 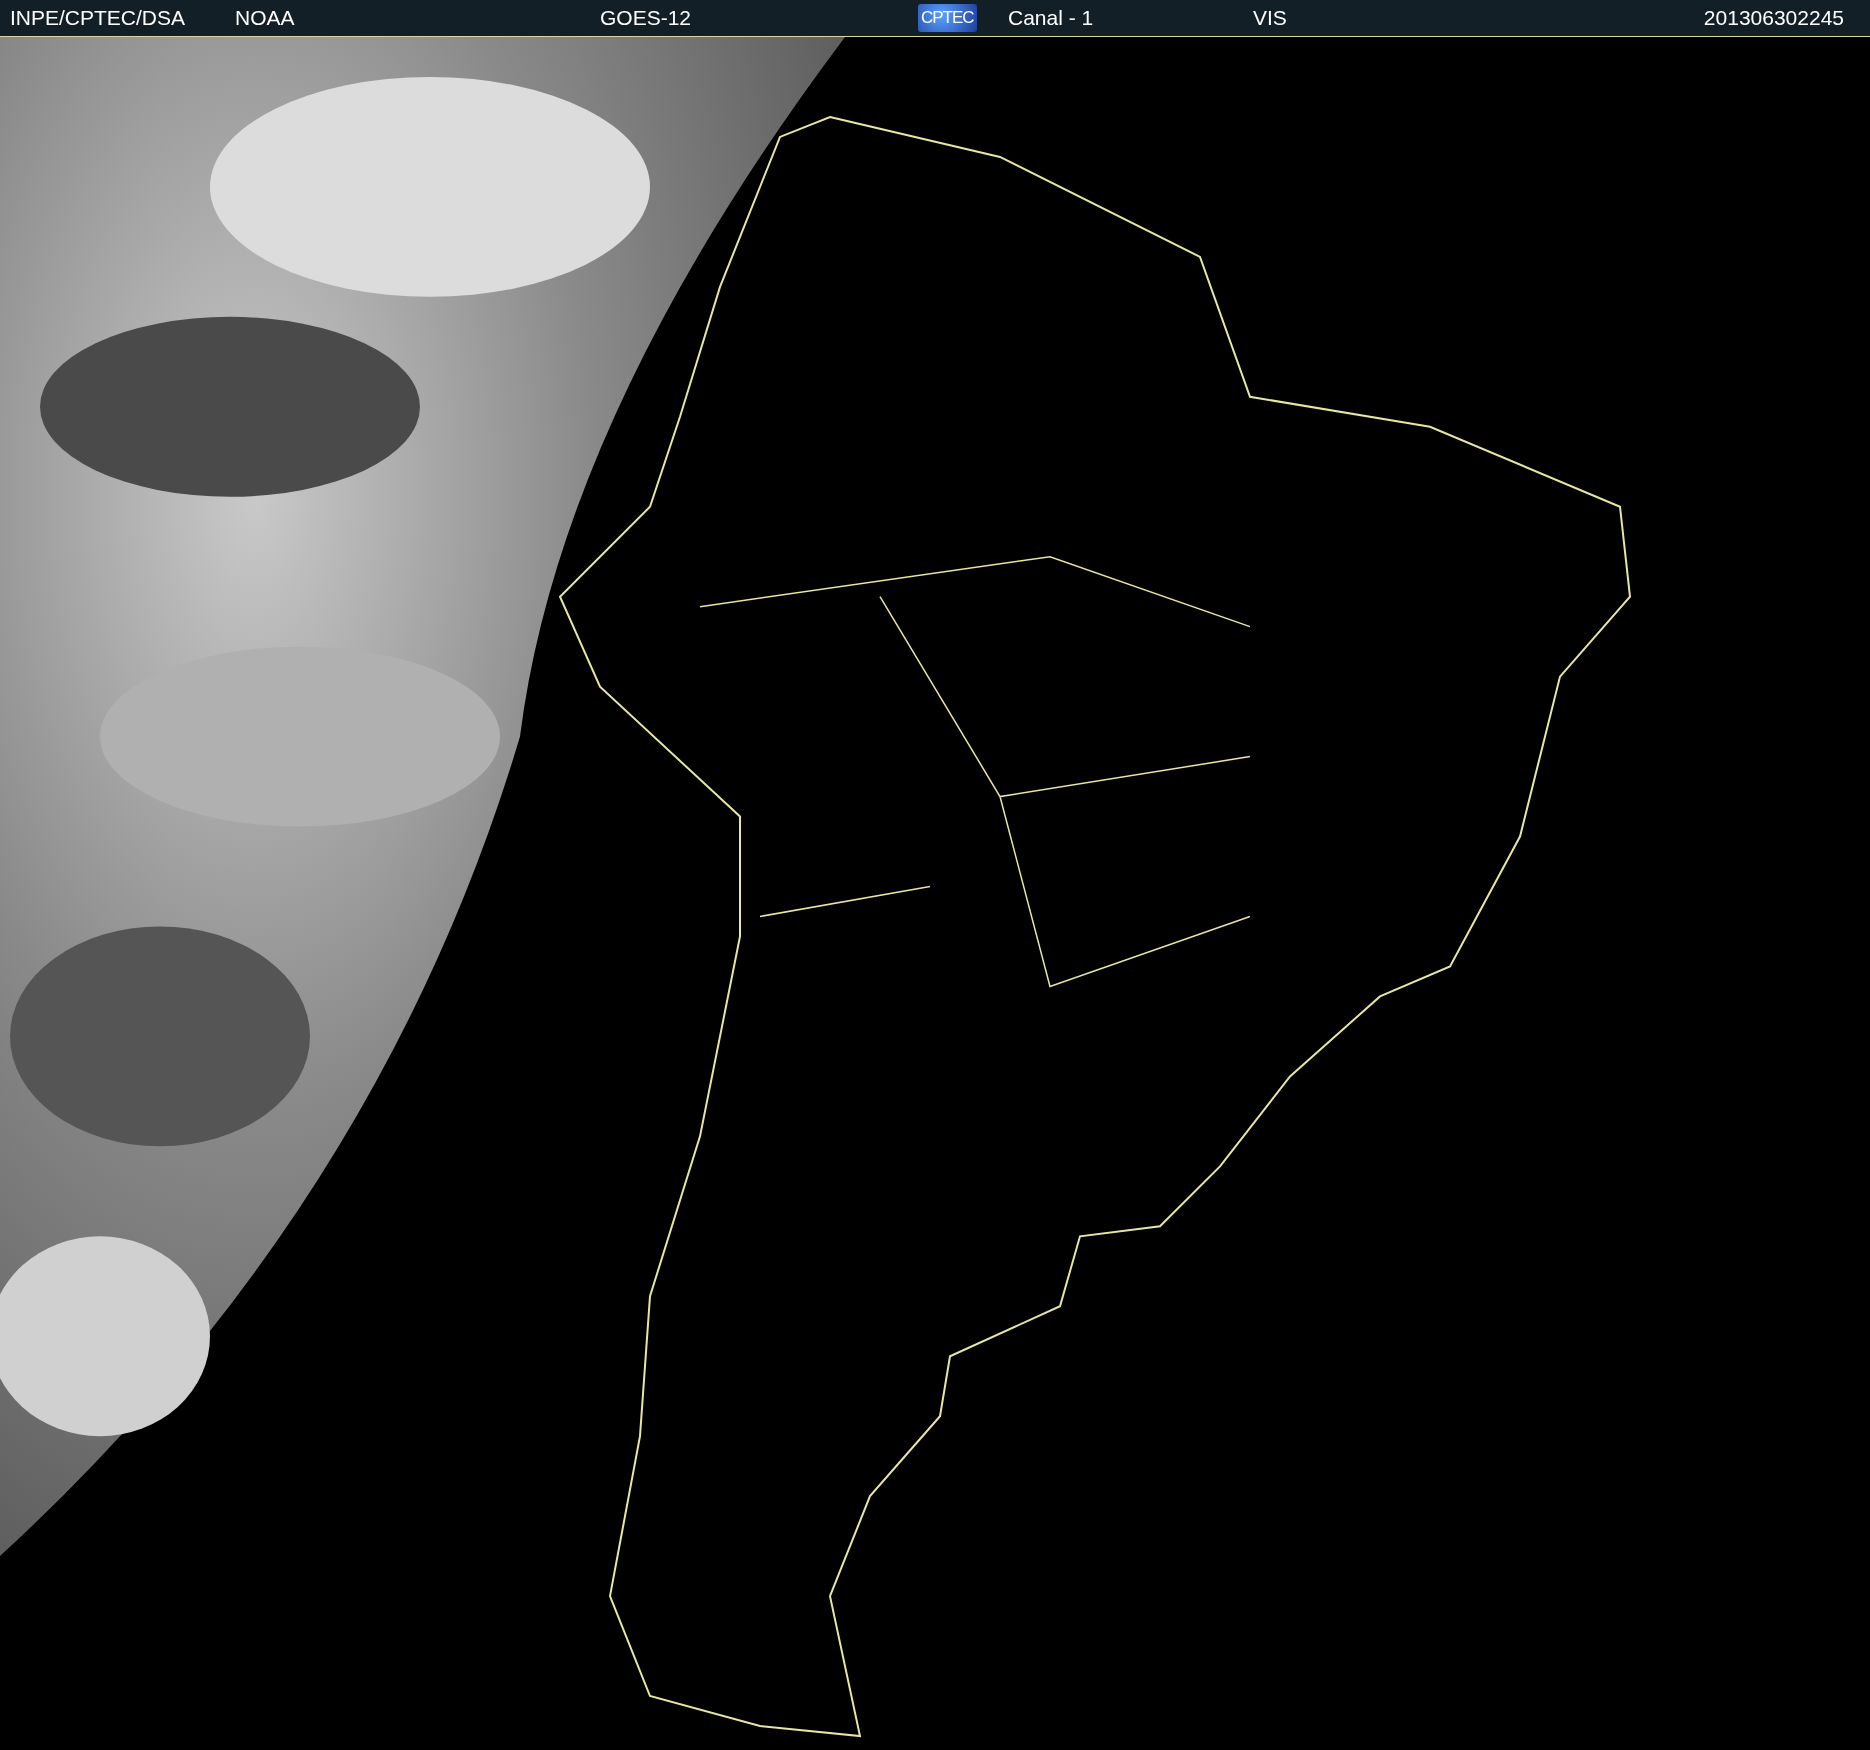 I want to click on satellite-label: GOES-12, so click(x=646, y=18).